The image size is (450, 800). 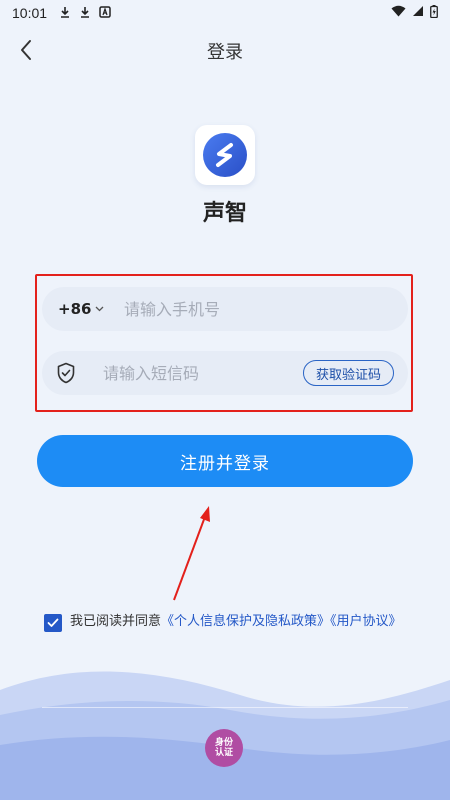 I want to click on country-code: +86, so click(x=75, y=309).